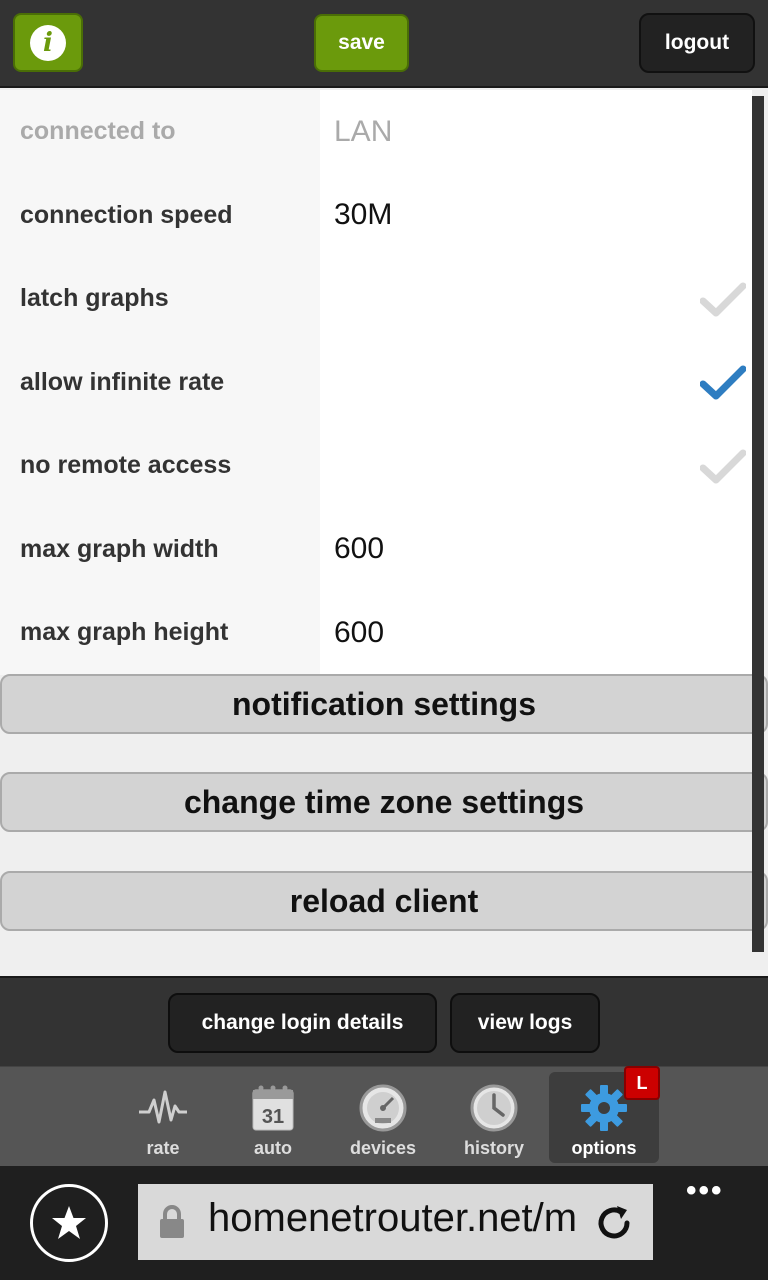 Image resolution: width=768 pixels, height=1280 pixels. I want to click on setting-latch-graphs: latch graphs, so click(376, 299).